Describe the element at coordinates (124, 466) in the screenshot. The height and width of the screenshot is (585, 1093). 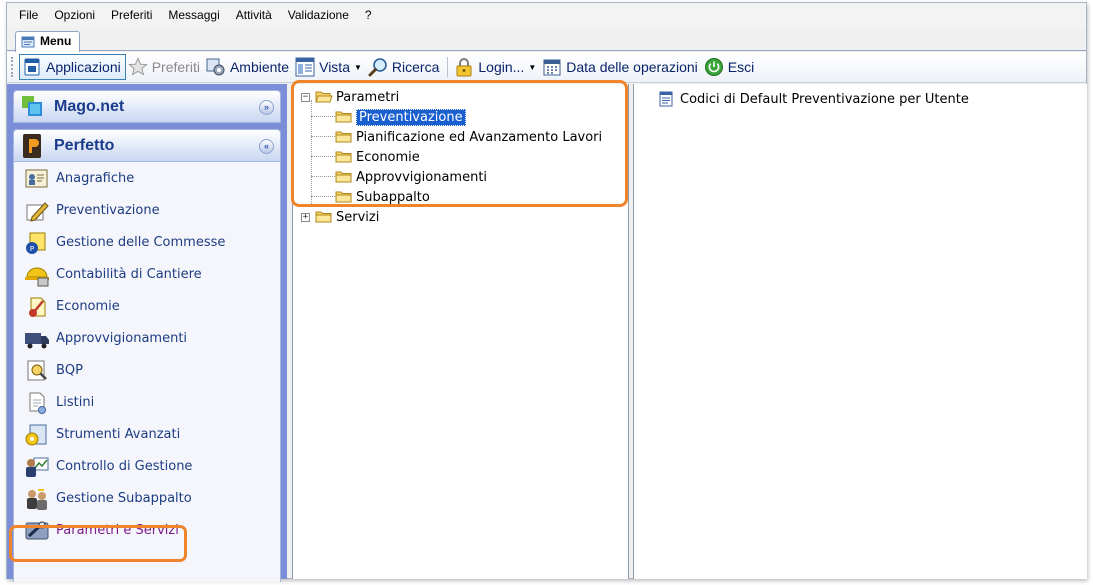
I see `sidebar-item-label: Controllo di Gestione` at that location.